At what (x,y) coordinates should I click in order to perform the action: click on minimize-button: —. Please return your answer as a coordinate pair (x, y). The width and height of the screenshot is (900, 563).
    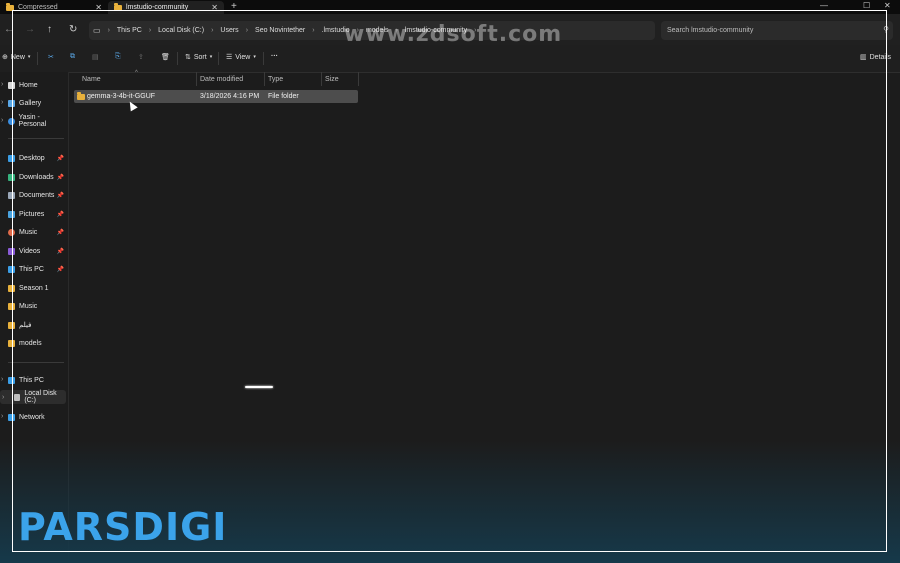
    Looking at the image, I should click on (824, 5).